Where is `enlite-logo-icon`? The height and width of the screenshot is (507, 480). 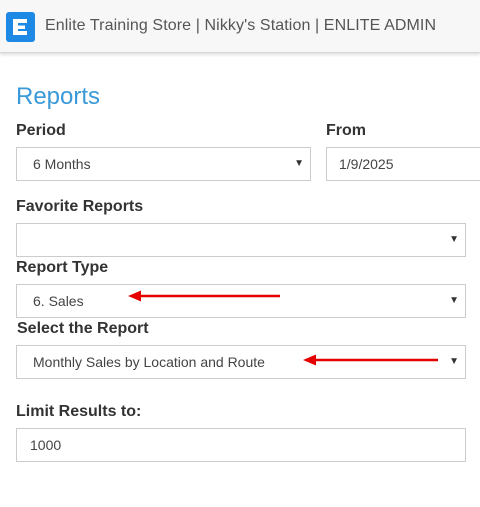 enlite-logo-icon is located at coordinates (20, 27).